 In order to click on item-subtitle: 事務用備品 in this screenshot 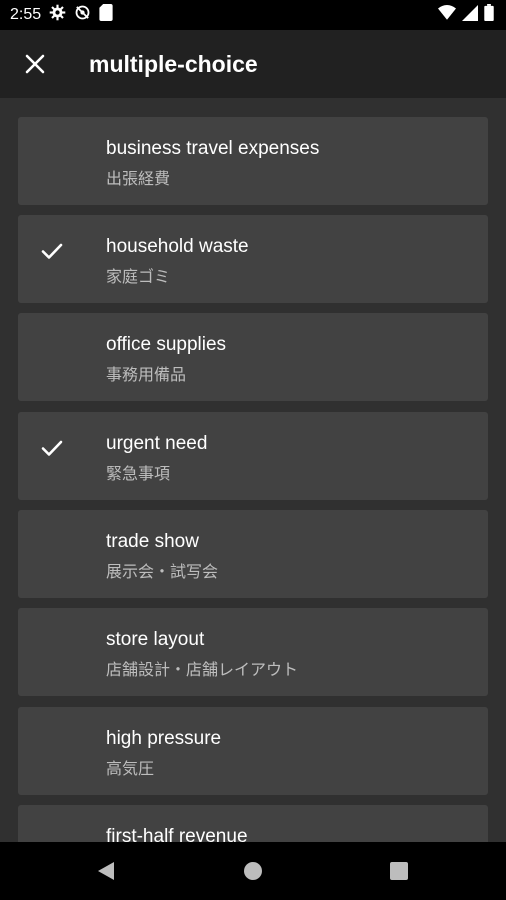, I will do `click(146, 375)`.